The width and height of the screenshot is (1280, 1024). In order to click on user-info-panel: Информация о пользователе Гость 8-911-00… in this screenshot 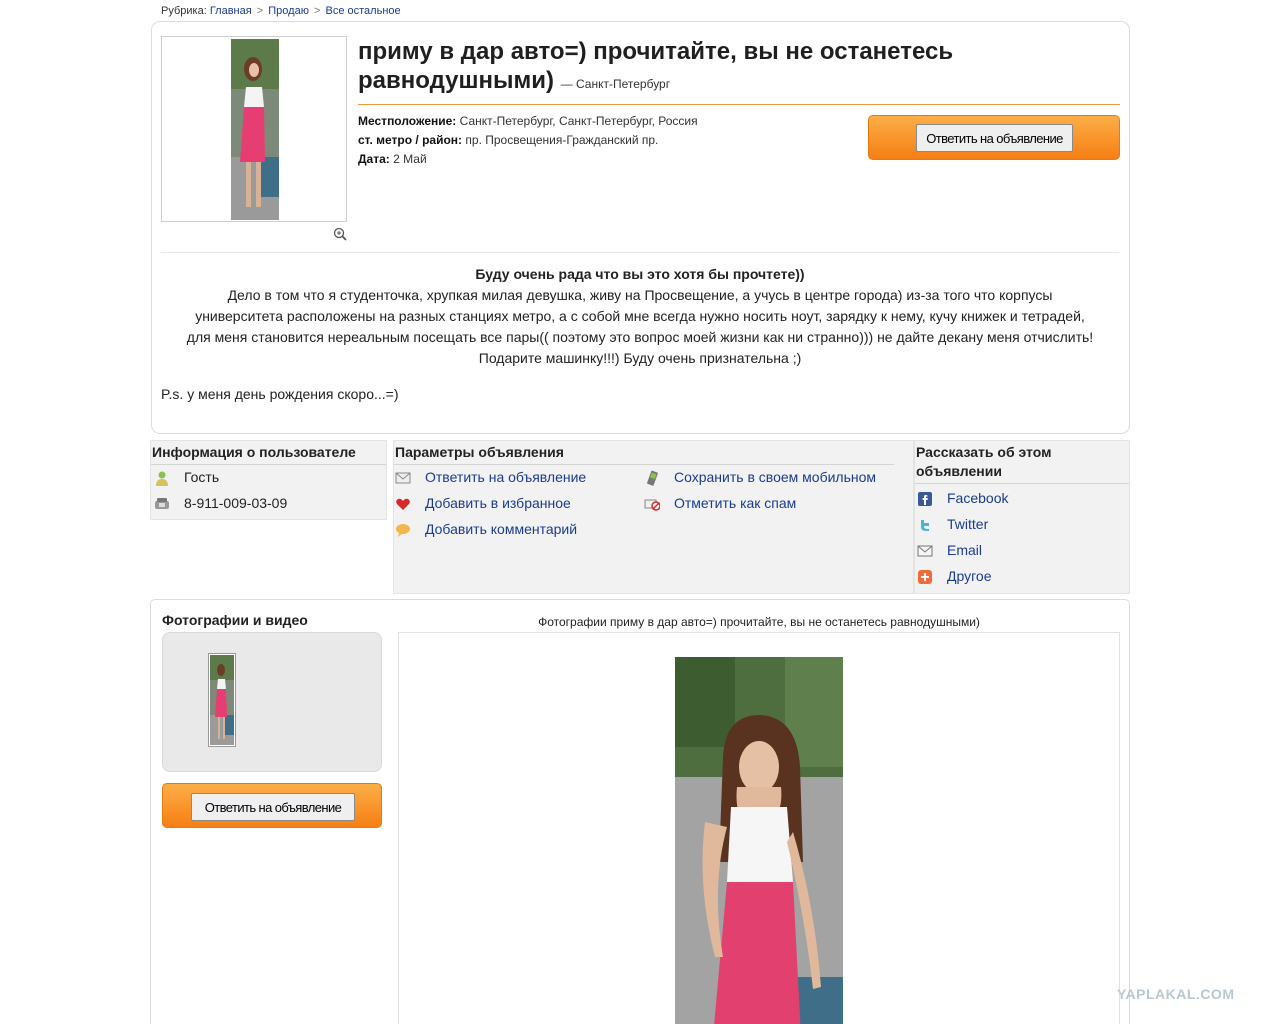, I will do `click(268, 480)`.